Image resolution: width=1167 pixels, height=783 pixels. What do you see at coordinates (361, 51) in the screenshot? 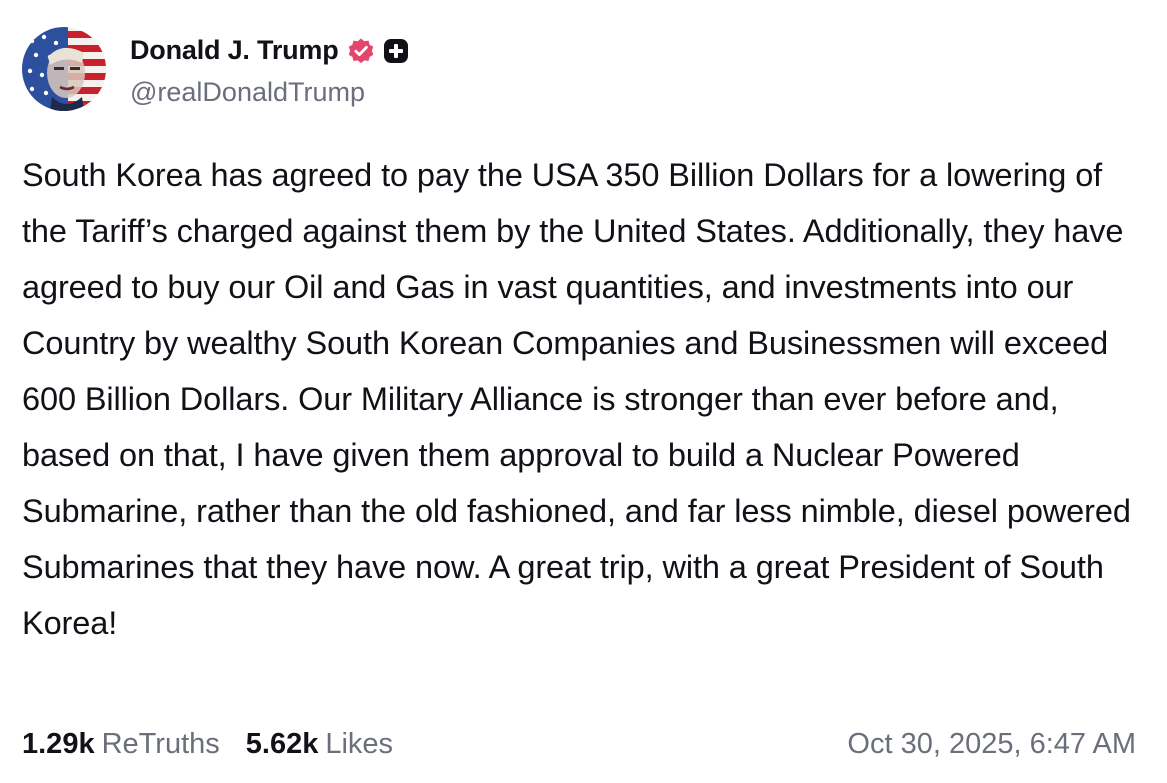
I see `verified-badge-icon` at bounding box center [361, 51].